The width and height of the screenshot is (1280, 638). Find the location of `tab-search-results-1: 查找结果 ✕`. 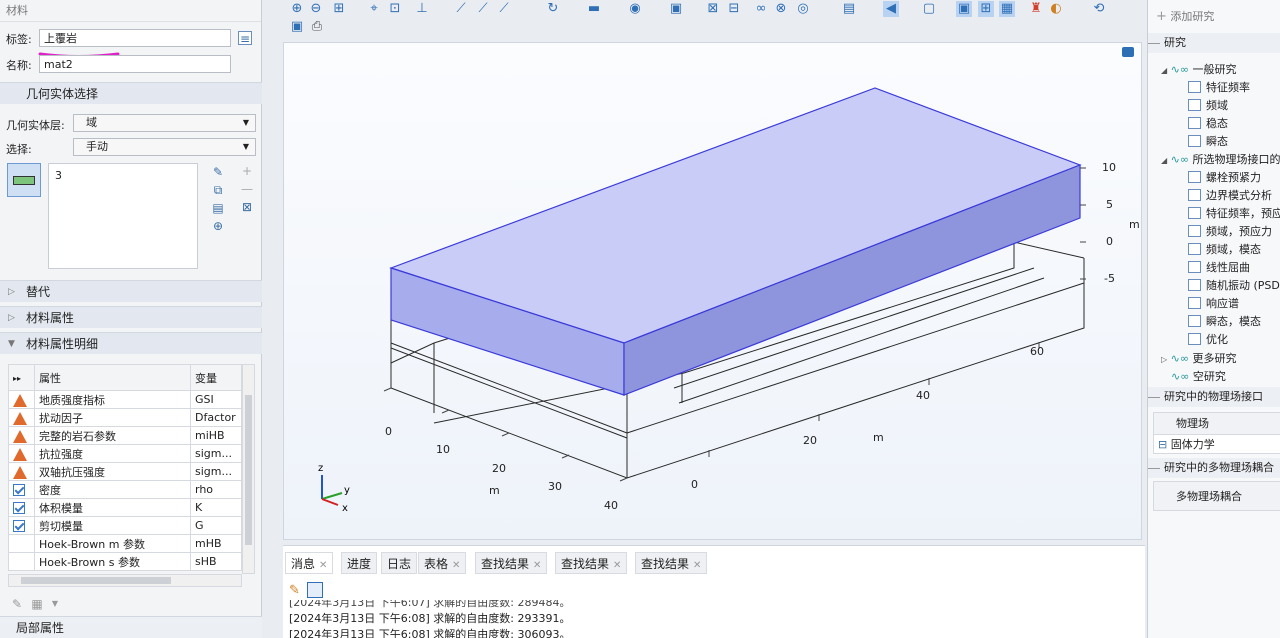

tab-search-results-1: 查找结果 ✕ is located at coordinates (511, 563).